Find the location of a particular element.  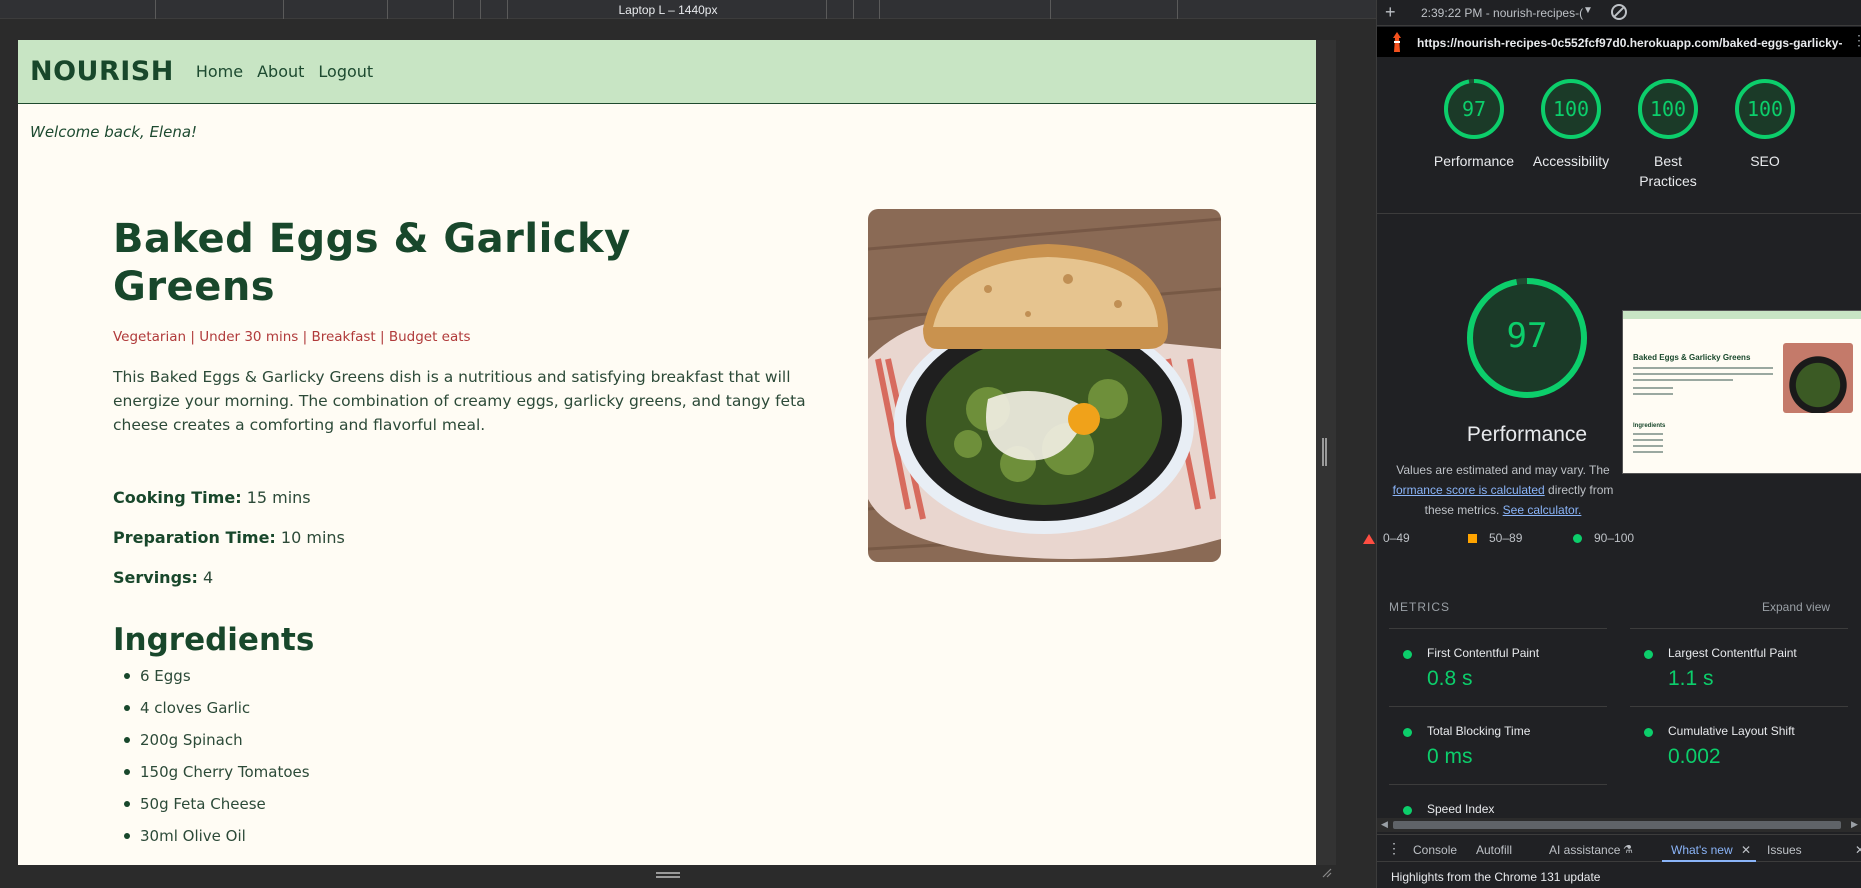

scroll-right-icon: ▶ is located at coordinates (1854, 824).